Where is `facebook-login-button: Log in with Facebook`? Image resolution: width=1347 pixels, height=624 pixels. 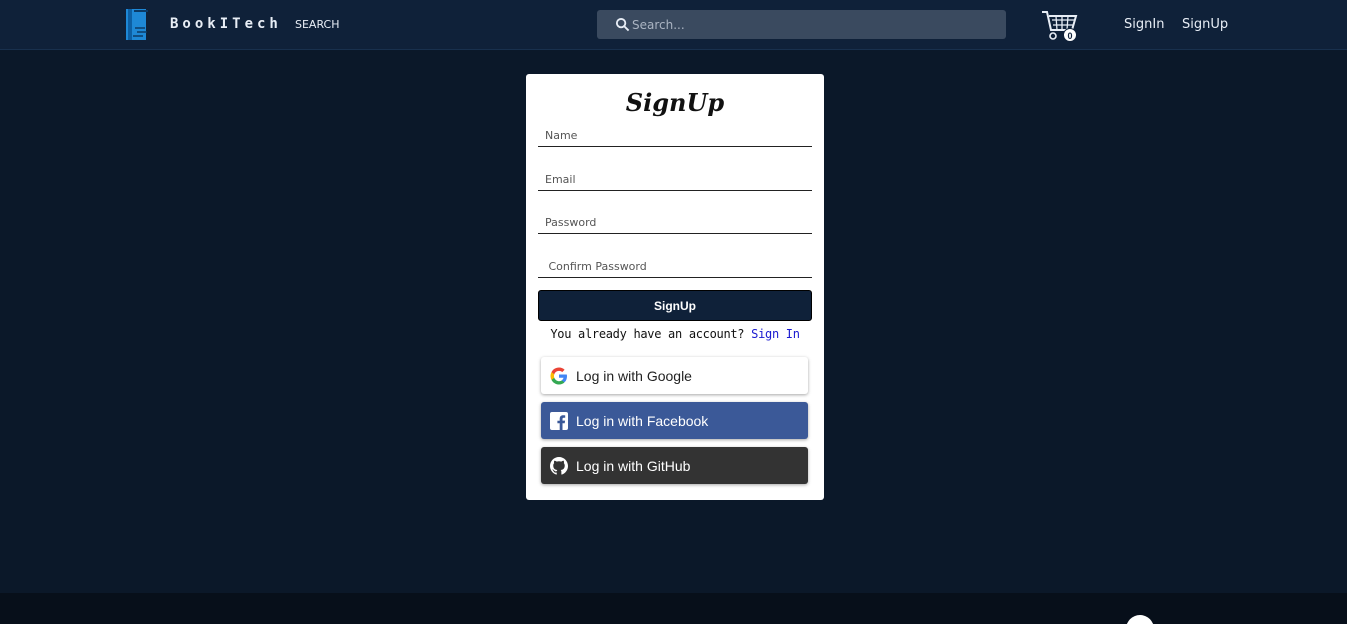
facebook-login-button: Log in with Facebook is located at coordinates (674, 420).